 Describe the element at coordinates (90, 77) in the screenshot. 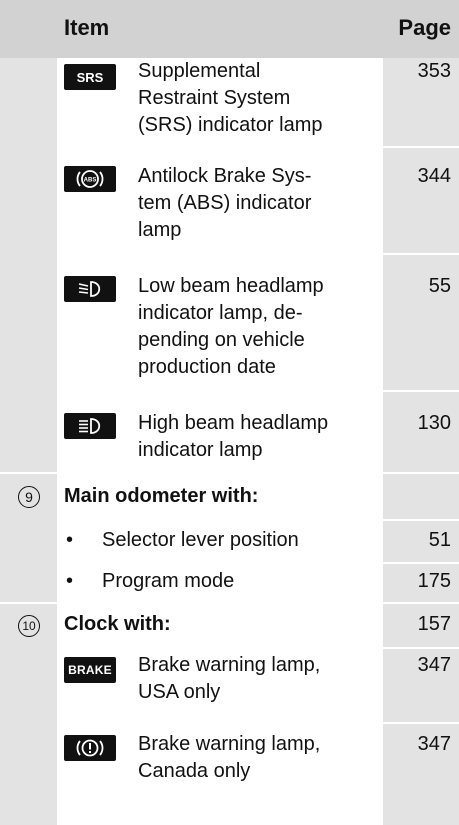

I see `srs-icon: SRS` at that location.